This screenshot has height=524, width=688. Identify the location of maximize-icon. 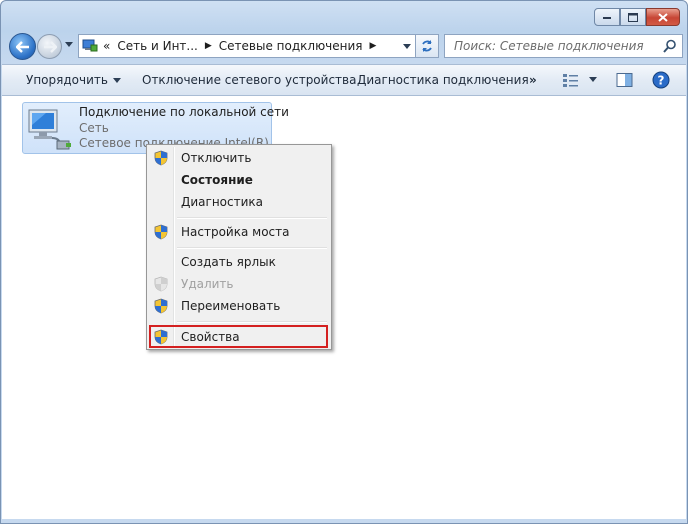
(633, 17).